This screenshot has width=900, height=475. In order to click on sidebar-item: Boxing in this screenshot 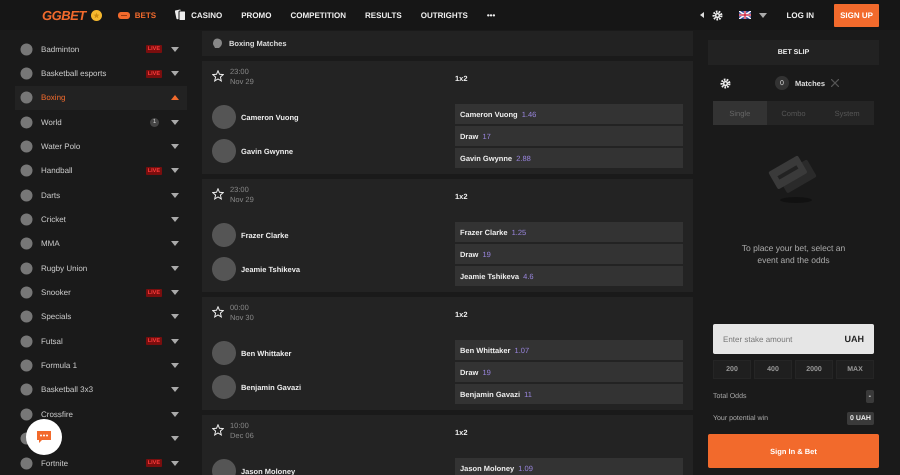, I will do `click(101, 98)`.